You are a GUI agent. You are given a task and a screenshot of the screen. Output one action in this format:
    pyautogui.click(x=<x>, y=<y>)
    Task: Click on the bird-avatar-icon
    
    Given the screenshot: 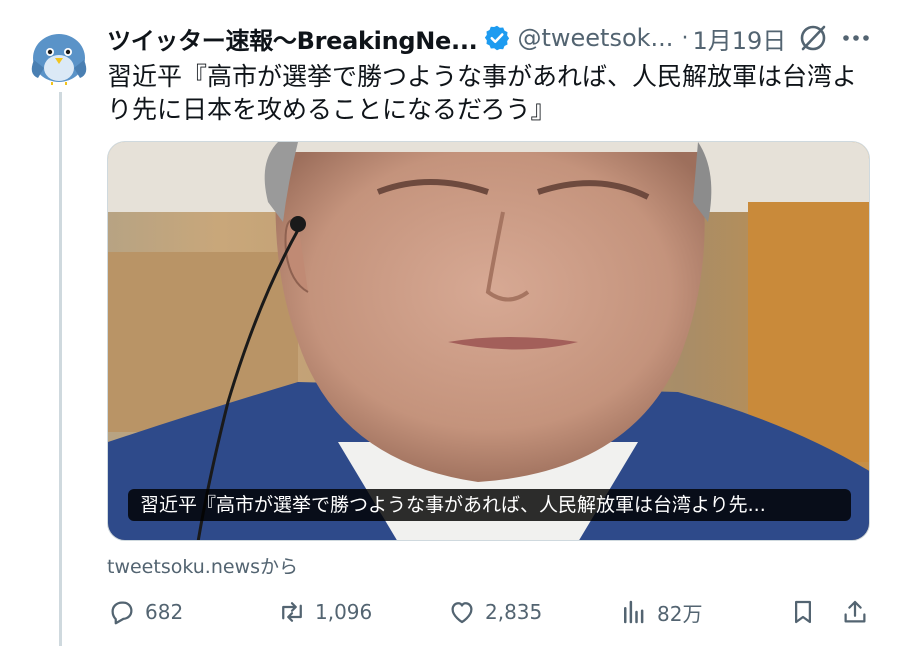 What is the action you would take?
    pyautogui.click(x=59, y=59)
    